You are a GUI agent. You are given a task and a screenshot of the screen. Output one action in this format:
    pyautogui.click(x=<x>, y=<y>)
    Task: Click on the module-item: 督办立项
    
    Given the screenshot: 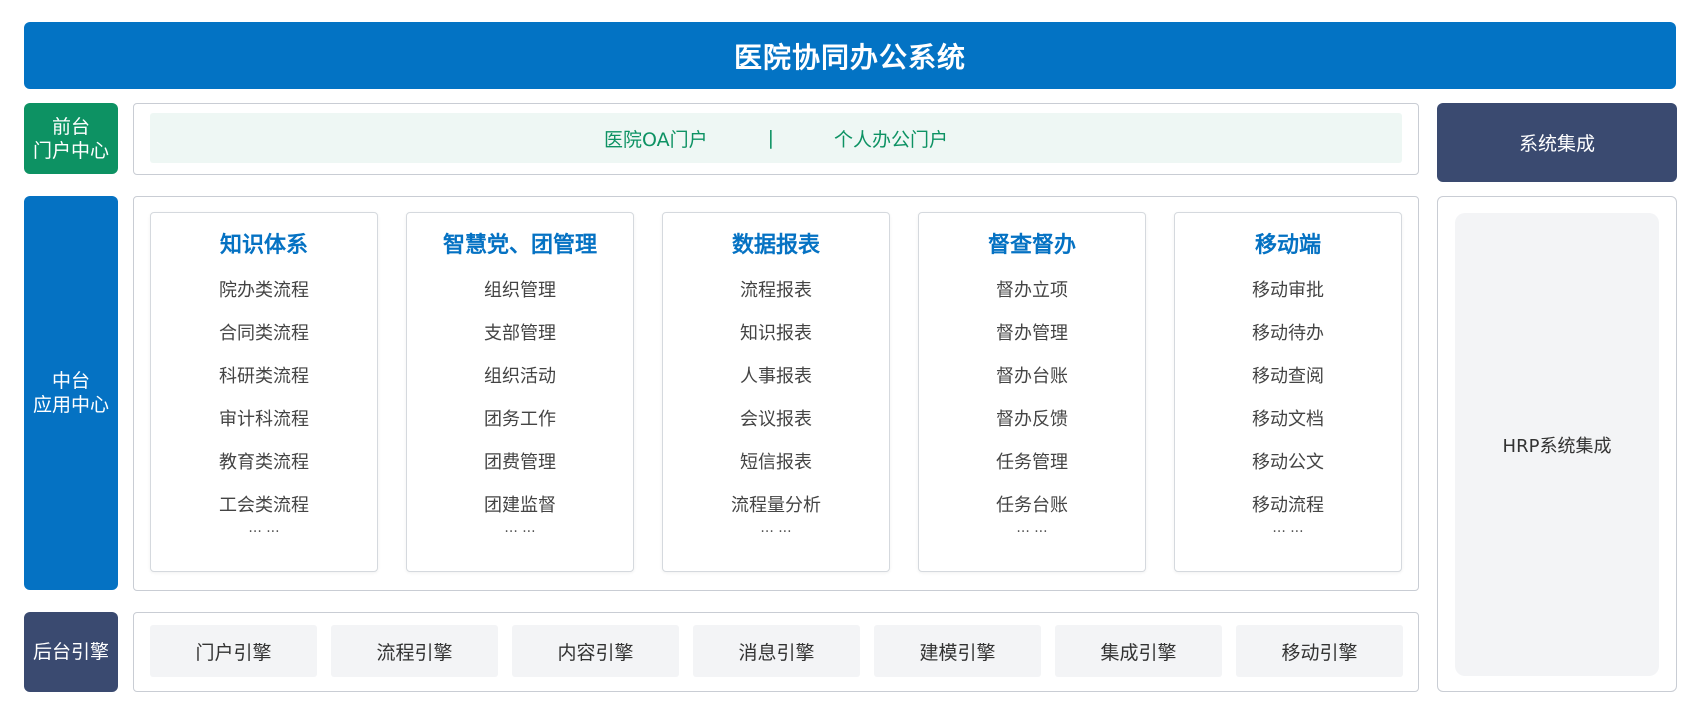 What is the action you would take?
    pyautogui.click(x=1032, y=290)
    